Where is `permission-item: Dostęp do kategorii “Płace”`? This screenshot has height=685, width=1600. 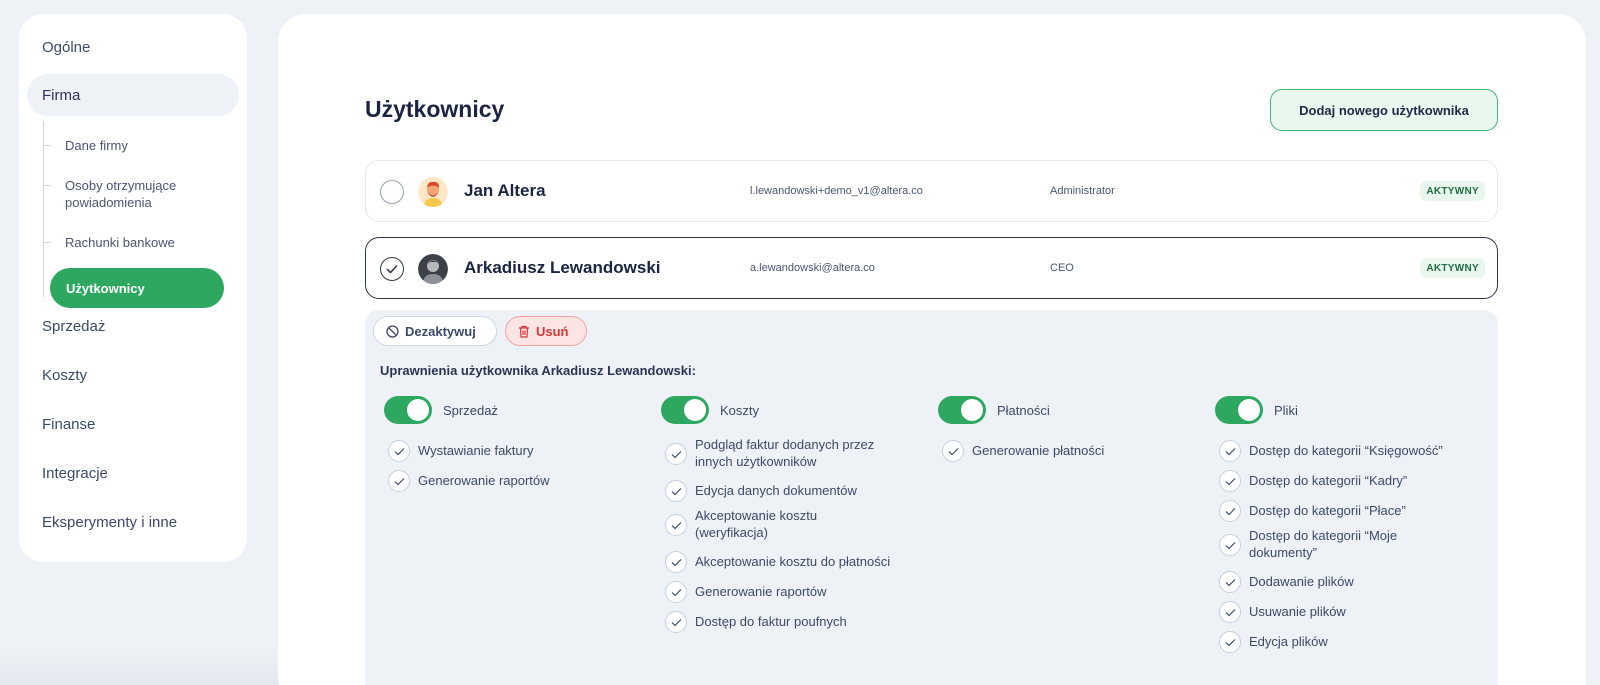
permission-item: Dostęp do kategorii “Płace” is located at coordinates (1344, 511).